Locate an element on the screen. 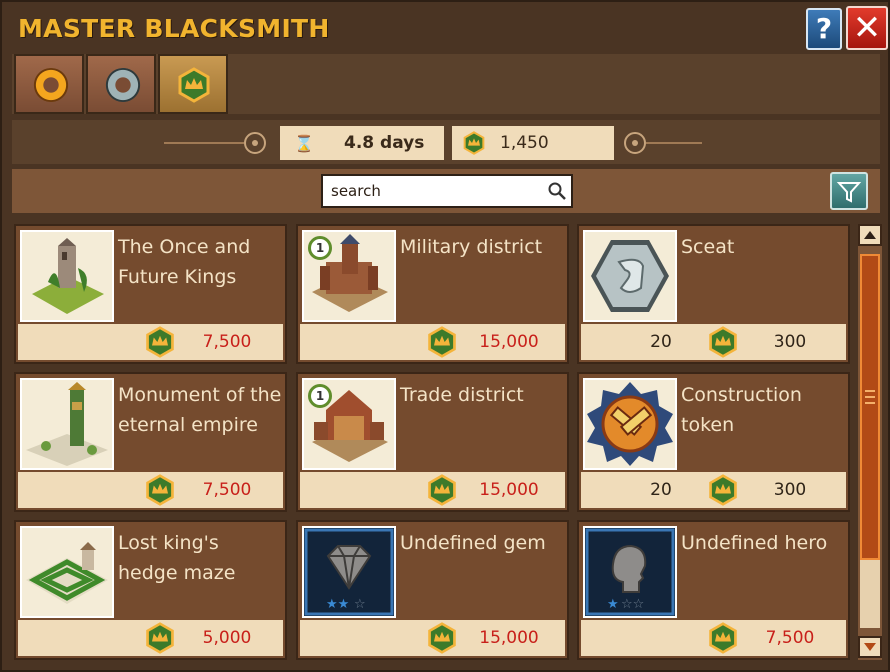 The width and height of the screenshot is (890, 672). item-image-tower-ruin is located at coordinates (67, 276).